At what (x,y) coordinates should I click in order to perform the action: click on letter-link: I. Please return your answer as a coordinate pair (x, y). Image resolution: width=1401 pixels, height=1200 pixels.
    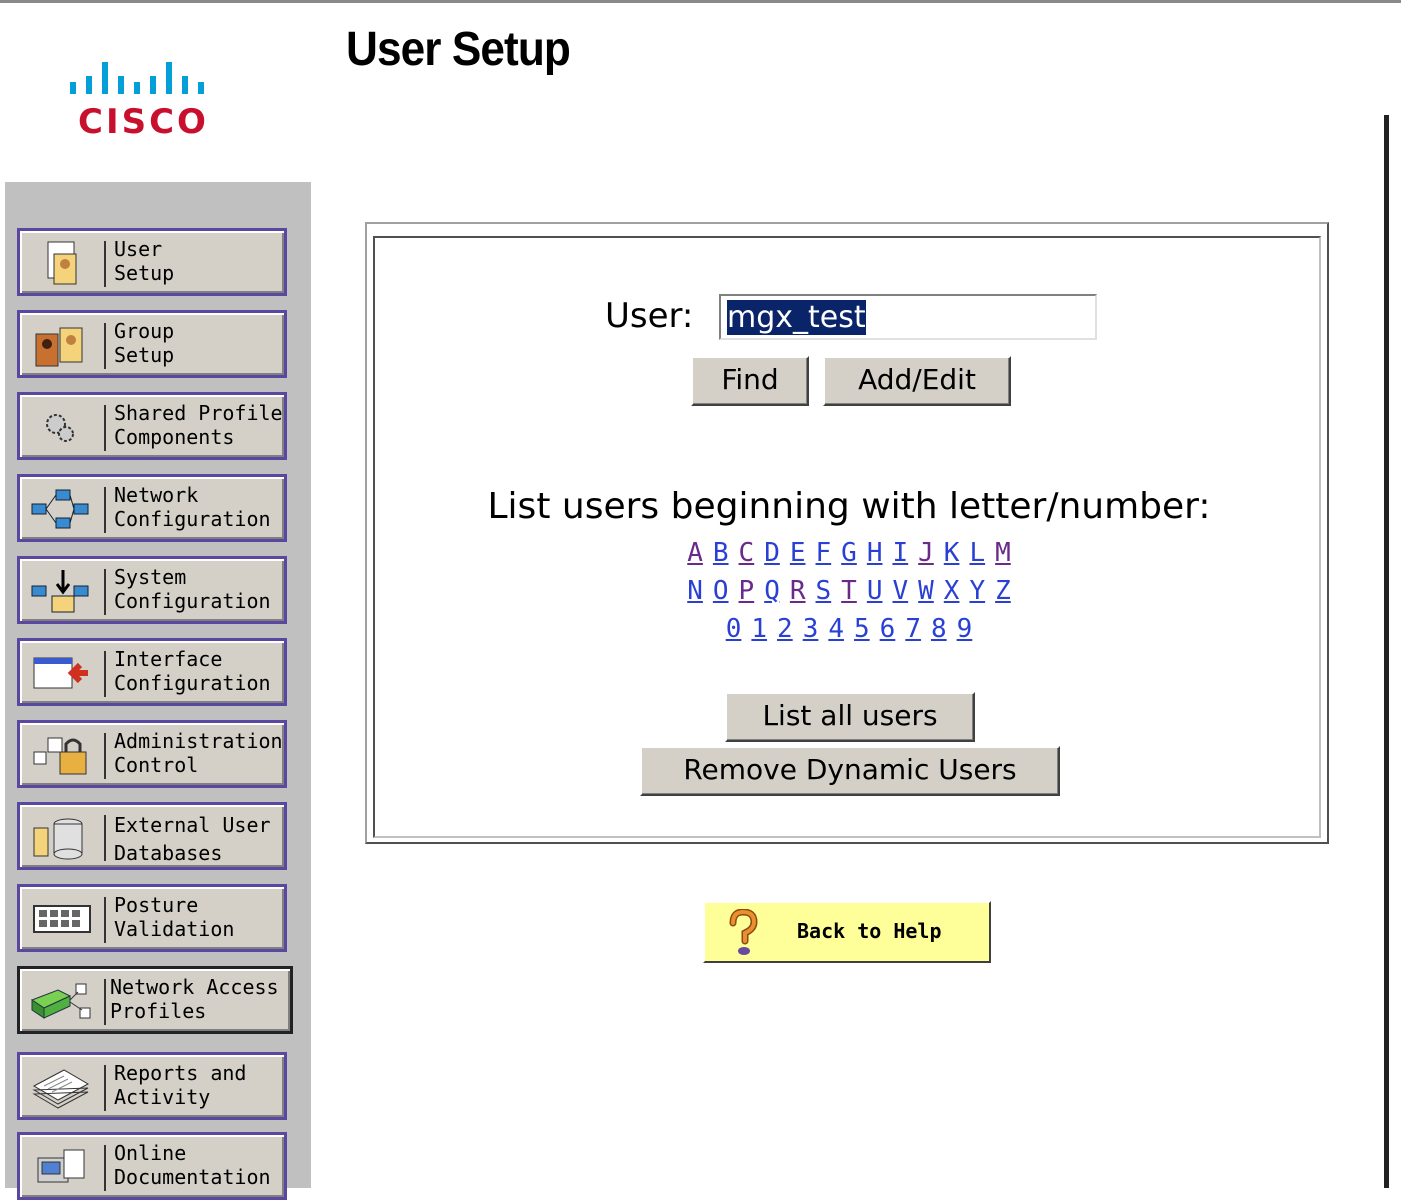
    Looking at the image, I should click on (900, 553).